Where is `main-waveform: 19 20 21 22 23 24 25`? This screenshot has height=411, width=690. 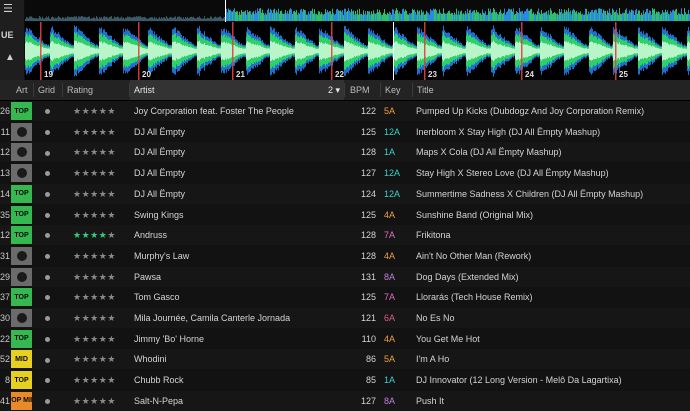
main-waveform: 19 20 21 22 23 24 25 is located at coordinates (357, 51).